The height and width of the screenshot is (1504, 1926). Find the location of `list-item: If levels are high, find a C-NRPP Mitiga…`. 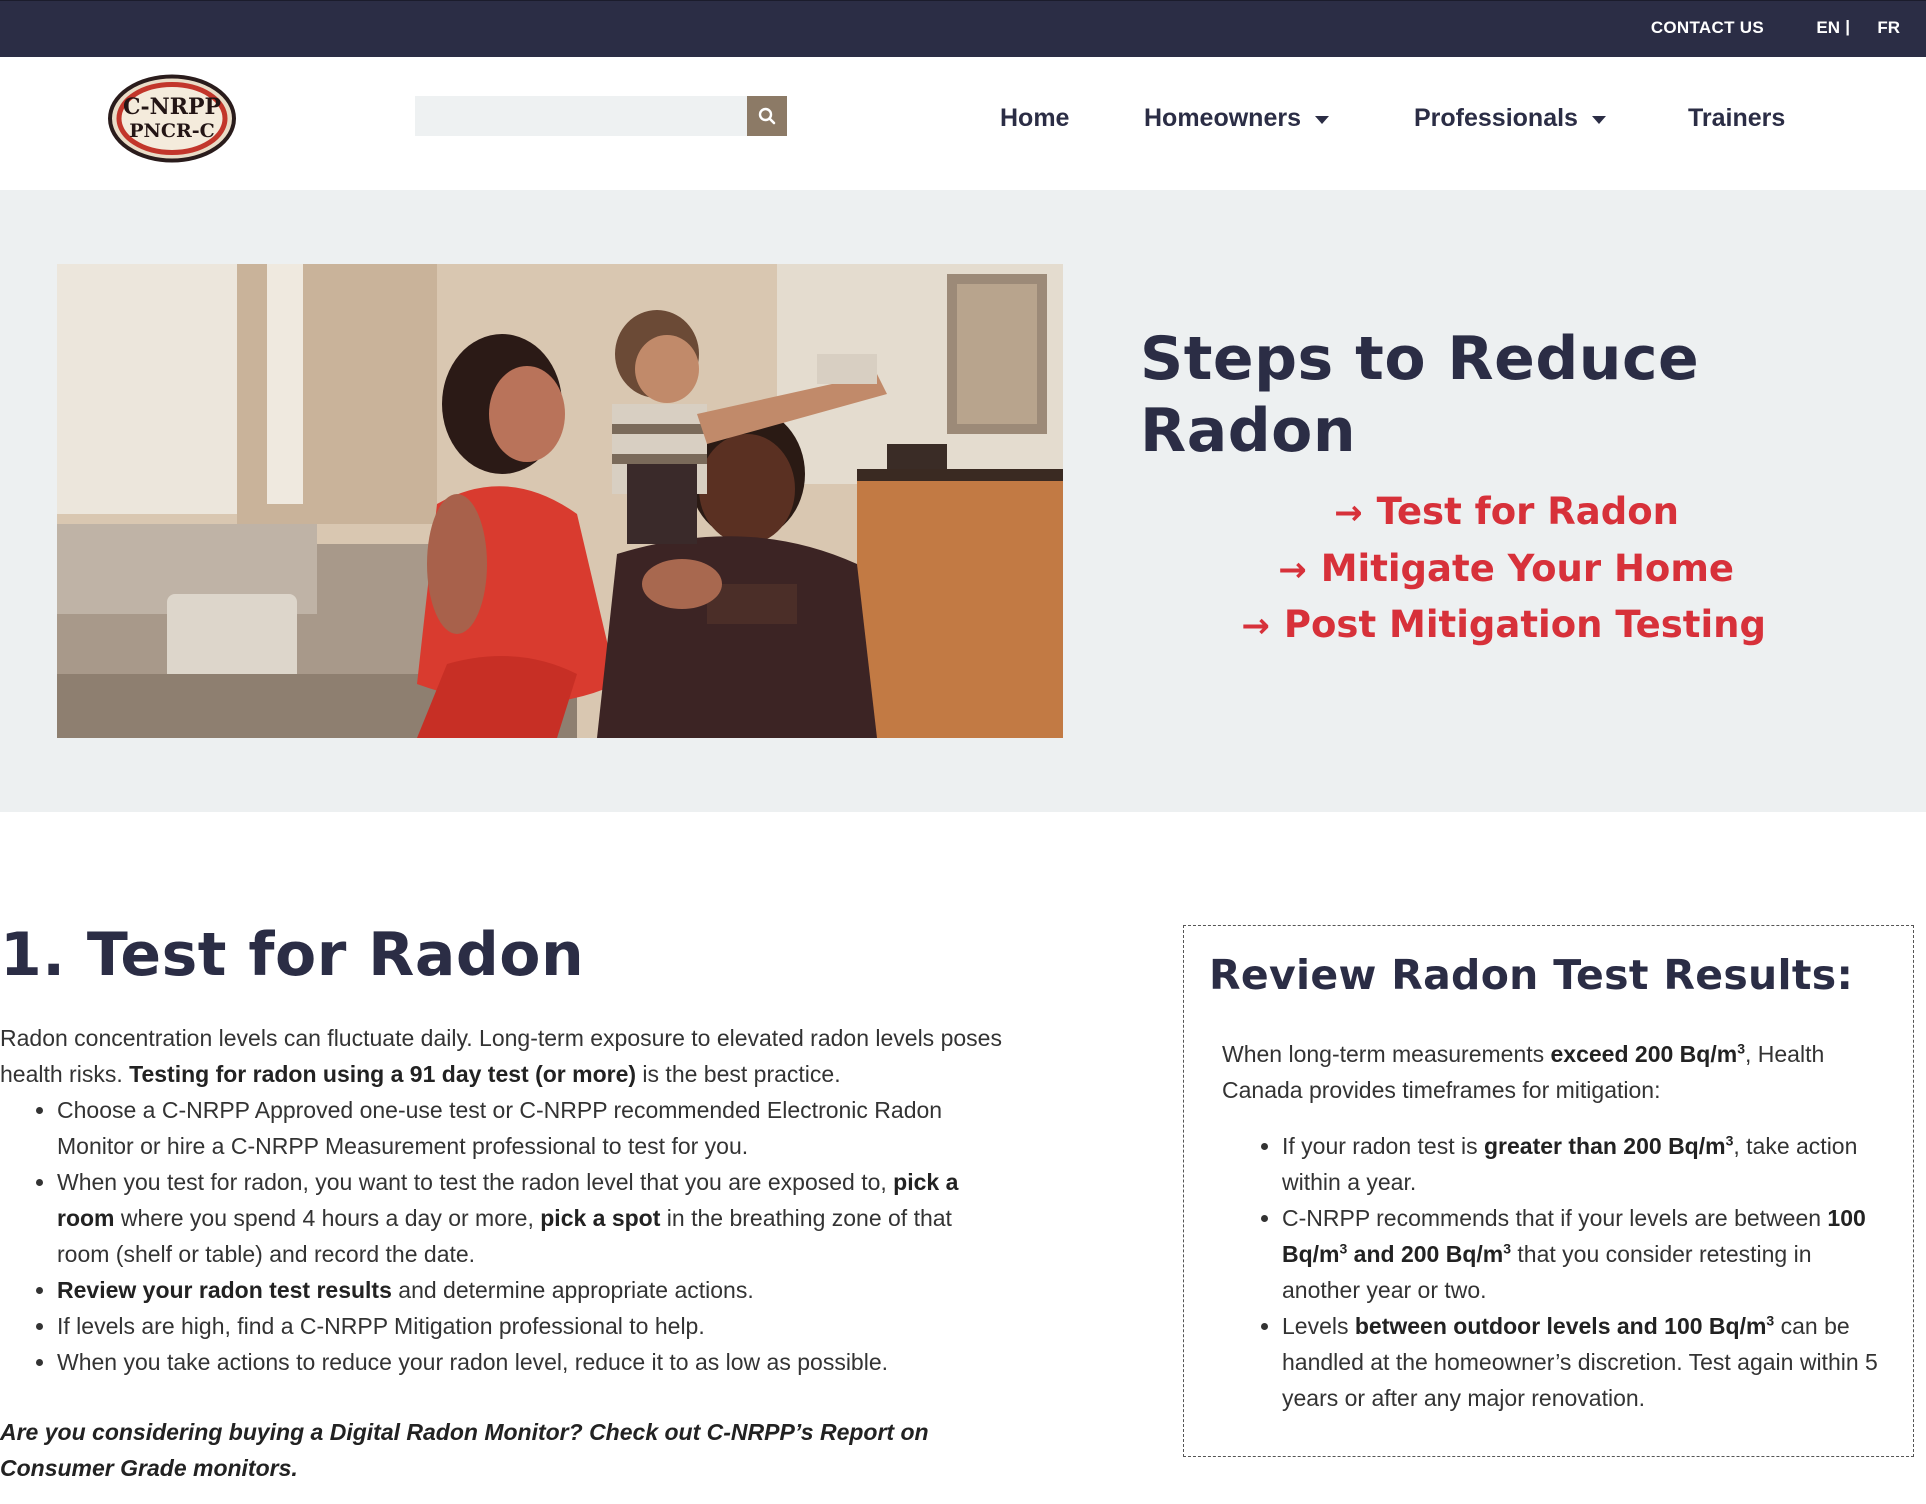

list-item: If levels are high, find a C-NRPP Mitiga… is located at coordinates (533, 1326).